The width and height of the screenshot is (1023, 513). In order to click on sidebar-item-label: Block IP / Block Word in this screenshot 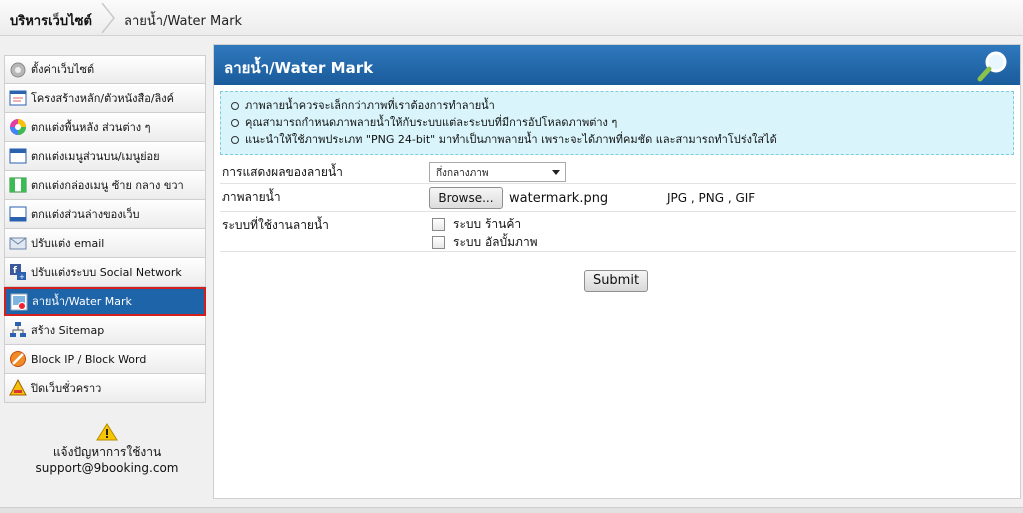, I will do `click(89, 359)`.